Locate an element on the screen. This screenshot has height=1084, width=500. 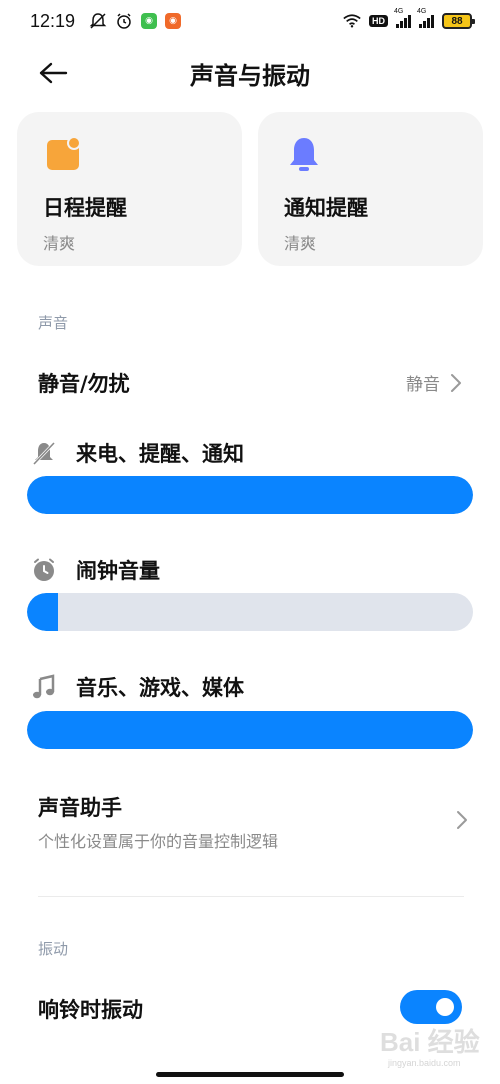
do-not-disturb-icon is located at coordinates (98, 21).